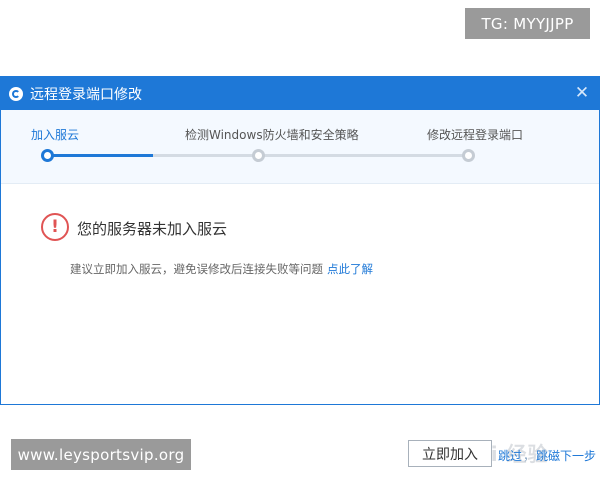  What do you see at coordinates (350, 269) in the screenshot?
I see `learn-more-link: 点此了解` at bounding box center [350, 269].